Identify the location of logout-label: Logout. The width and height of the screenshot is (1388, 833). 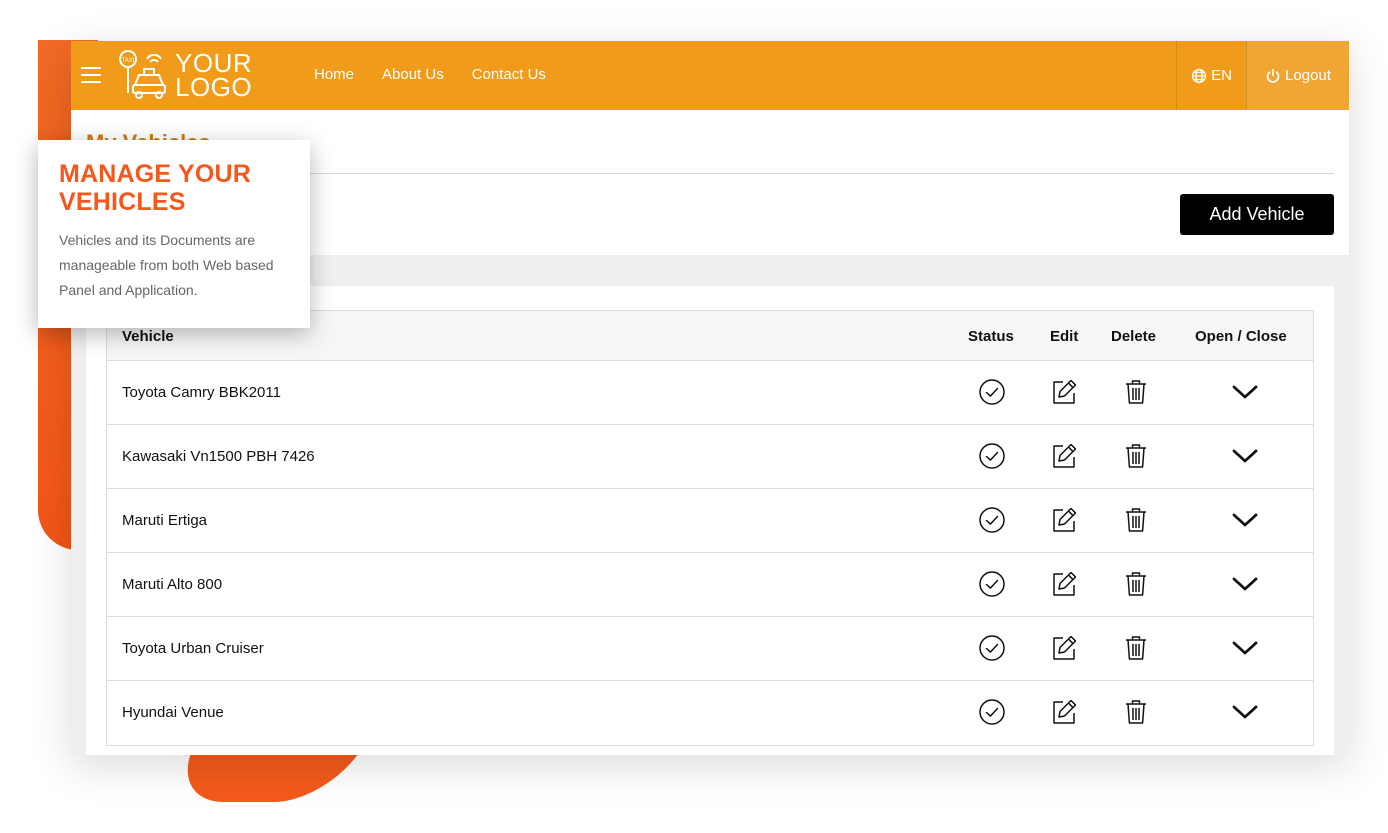
(1308, 75).